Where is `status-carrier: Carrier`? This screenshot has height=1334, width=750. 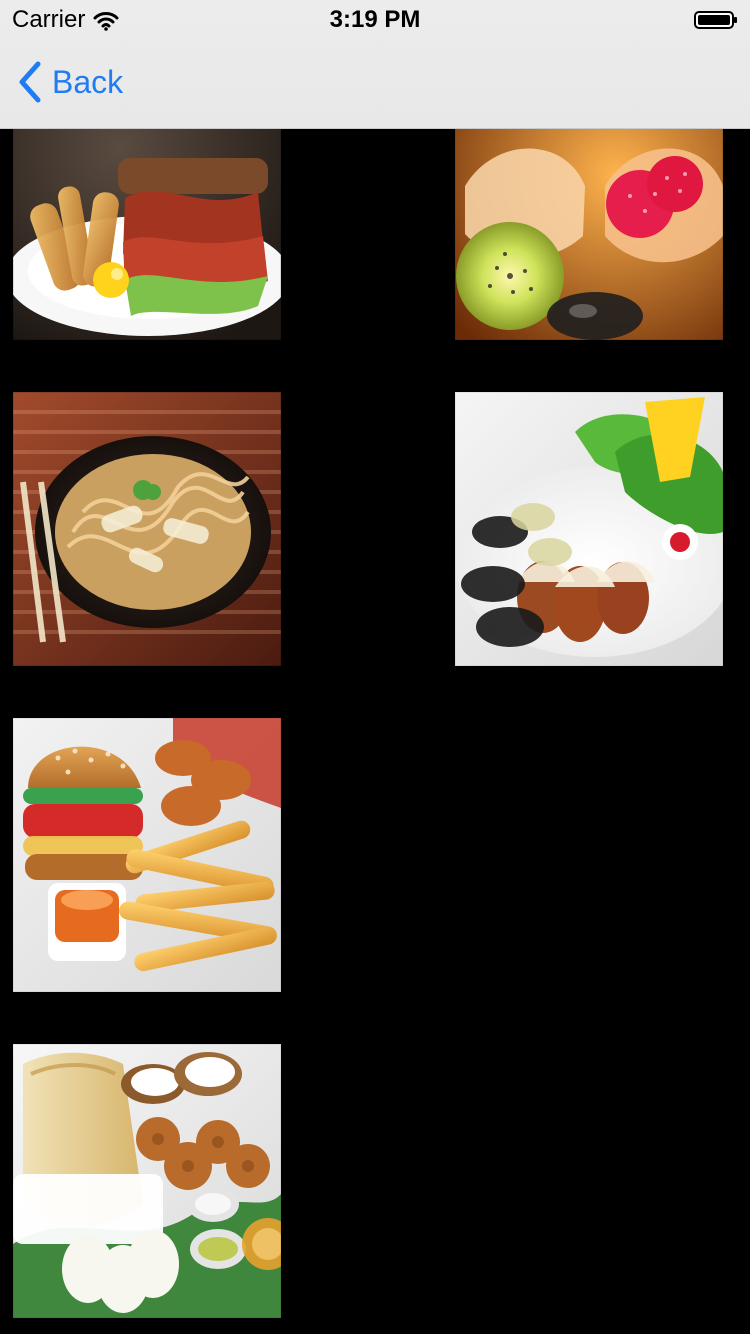
status-carrier: Carrier is located at coordinates (65, 20).